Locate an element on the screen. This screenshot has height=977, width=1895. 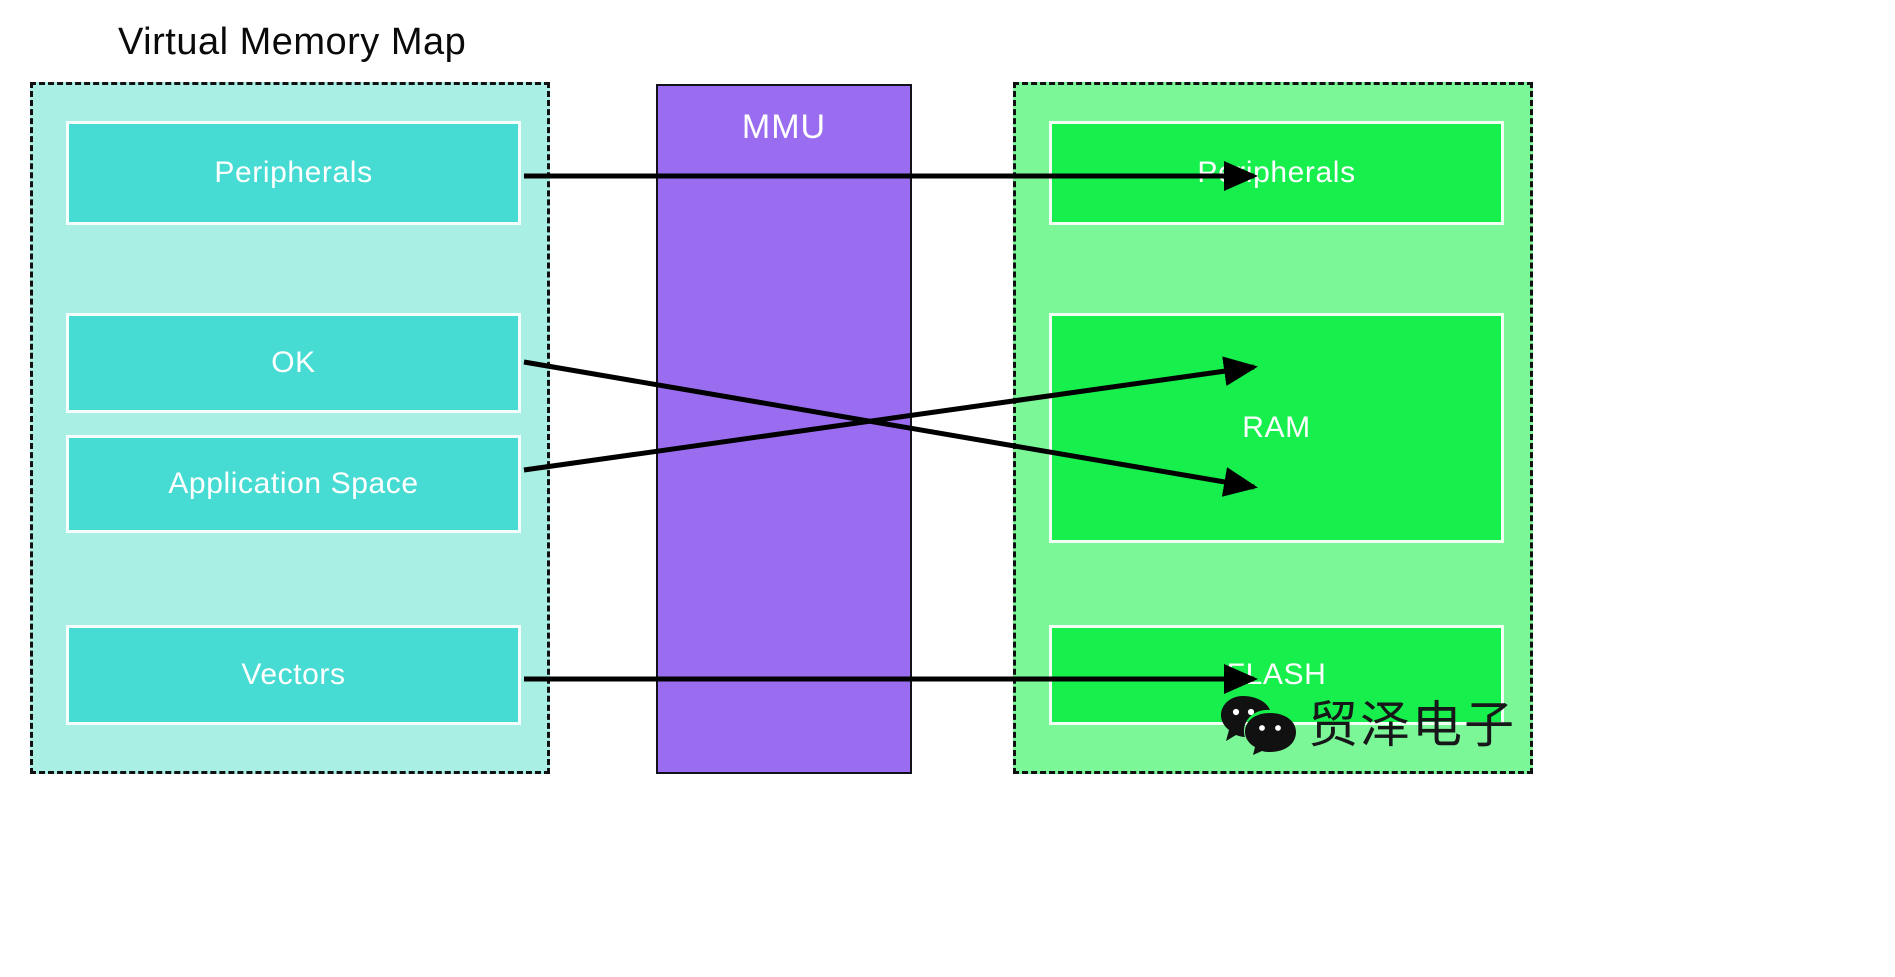
virtual-block-application-space: Application Space is located at coordinates (293, 484).